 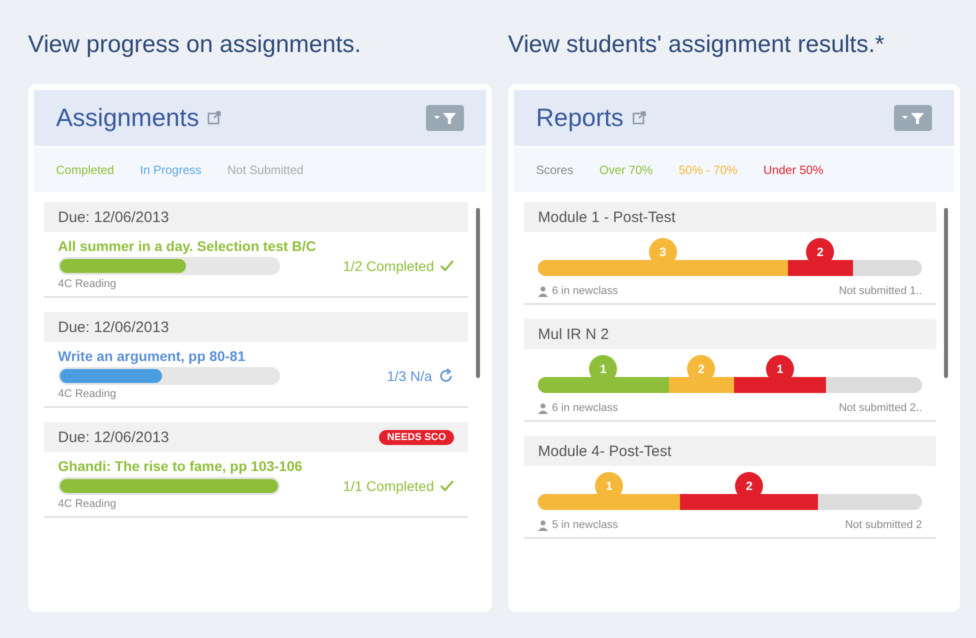 What do you see at coordinates (555, 170) in the screenshot?
I see `legend-label: Scores` at bounding box center [555, 170].